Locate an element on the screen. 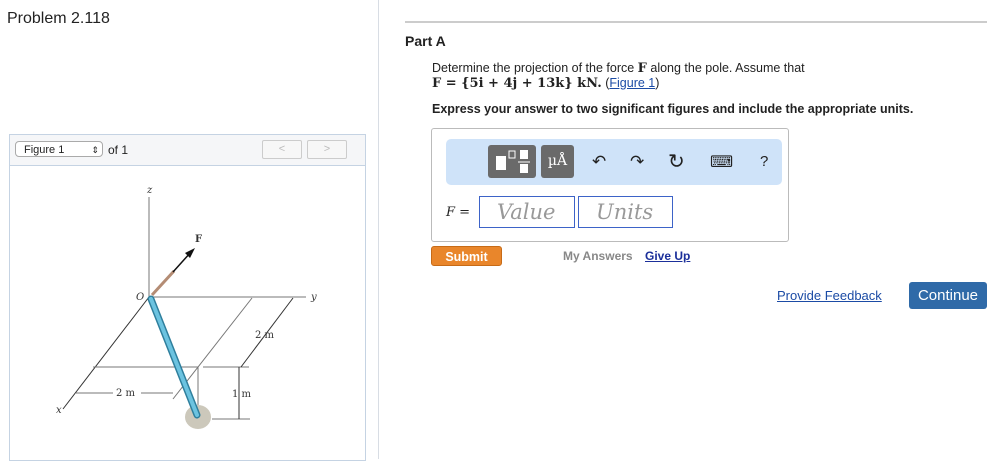 Image resolution: width=987 pixels, height=461 pixels. x-label: x is located at coordinates (59, 410).